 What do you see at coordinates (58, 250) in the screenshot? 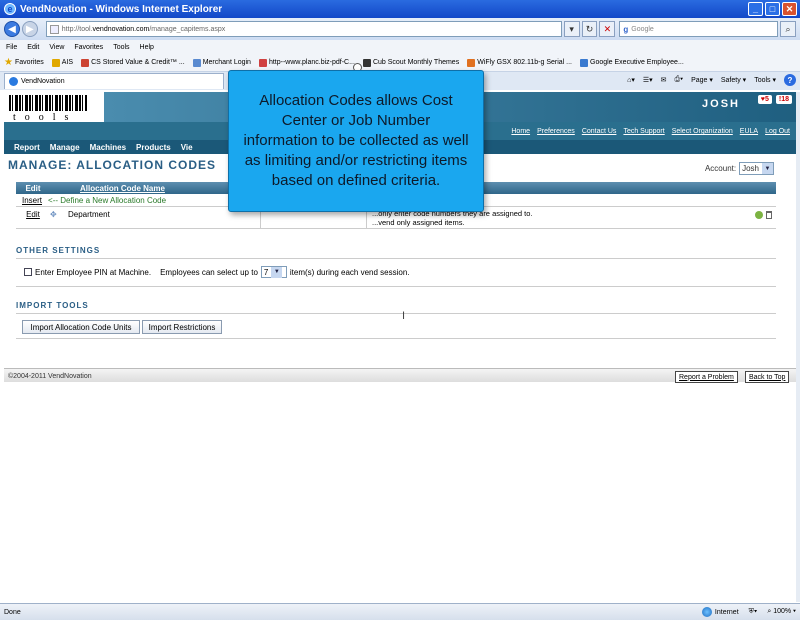
I see `other-settings-title: OTHER SETTINGS` at bounding box center [58, 250].